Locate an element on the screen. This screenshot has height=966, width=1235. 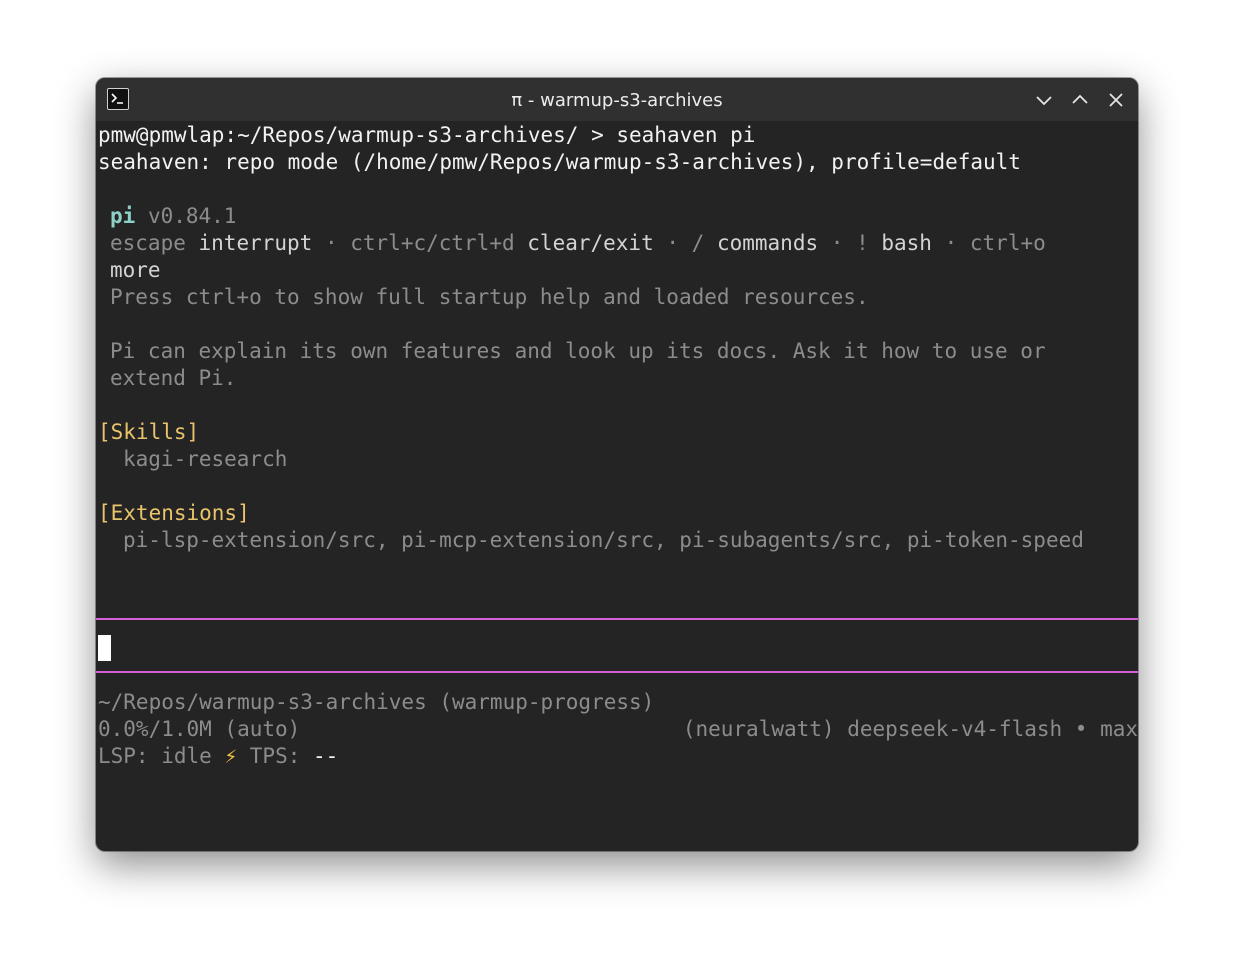
chevron-up-icon is located at coordinates (1080, 99).